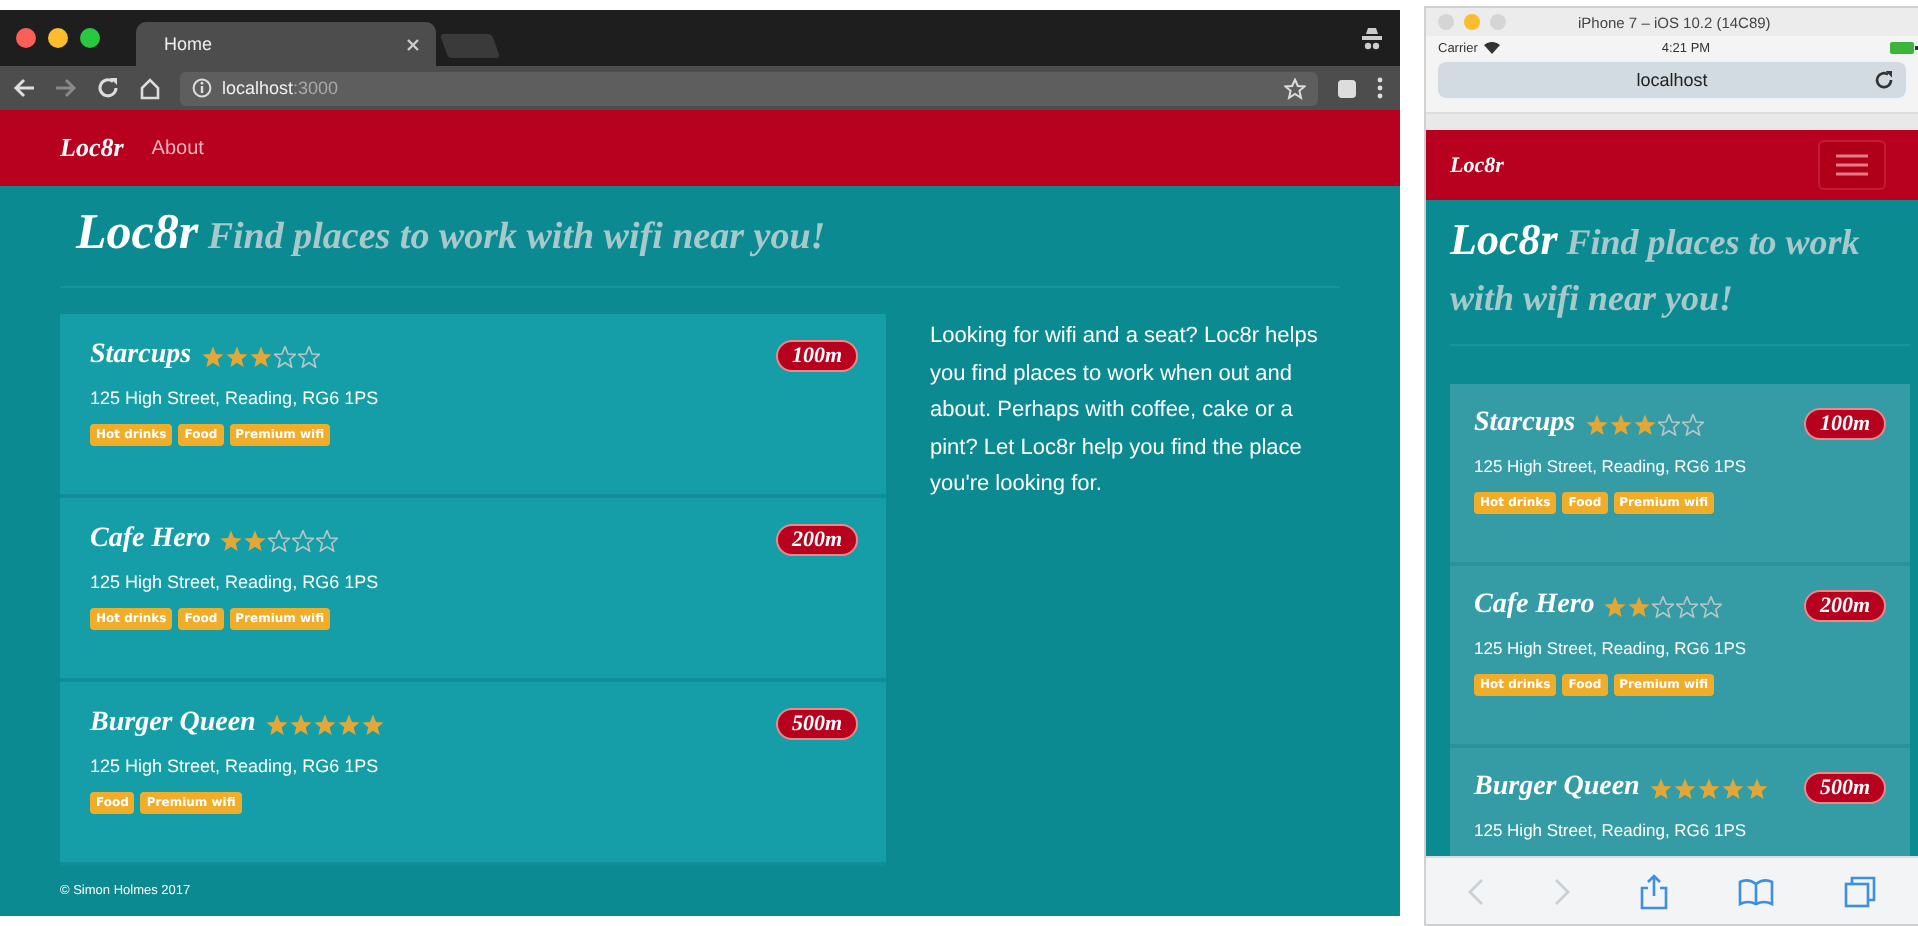 This screenshot has width=1918, height=926. I want to click on address-bar: localhost:3000, so click(749, 88).